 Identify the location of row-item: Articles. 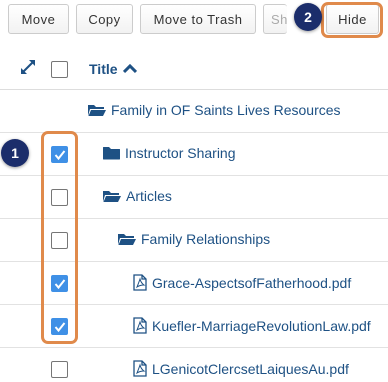
(137, 196).